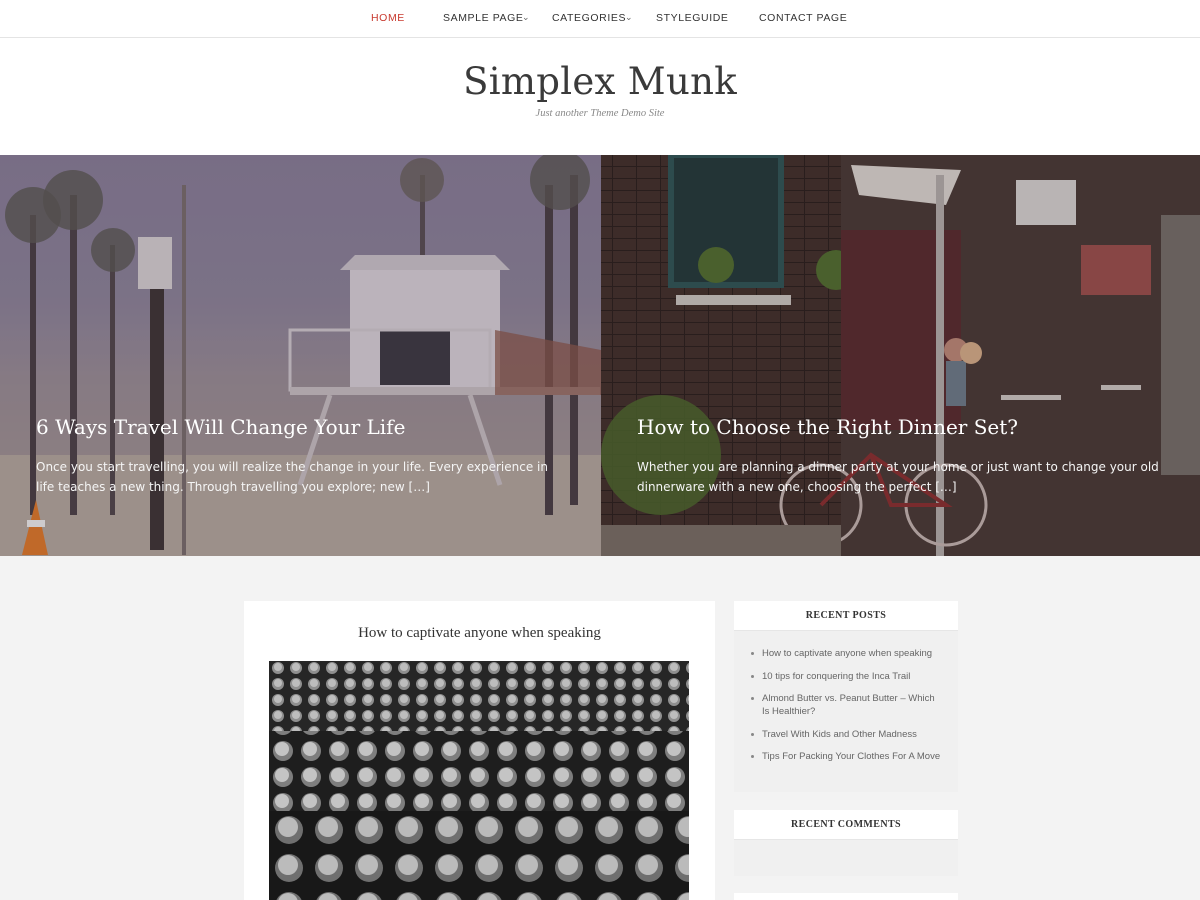 This screenshot has height=900, width=1200. Describe the element at coordinates (600, 113) in the screenshot. I see `site-tagline: Just another Theme Demo Site` at that location.